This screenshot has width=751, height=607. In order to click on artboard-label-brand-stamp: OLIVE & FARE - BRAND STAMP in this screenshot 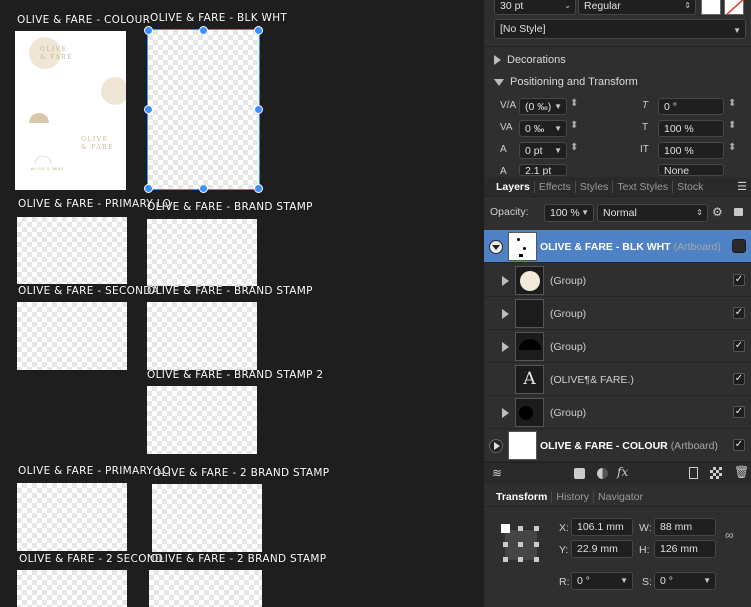, I will do `click(230, 207)`.